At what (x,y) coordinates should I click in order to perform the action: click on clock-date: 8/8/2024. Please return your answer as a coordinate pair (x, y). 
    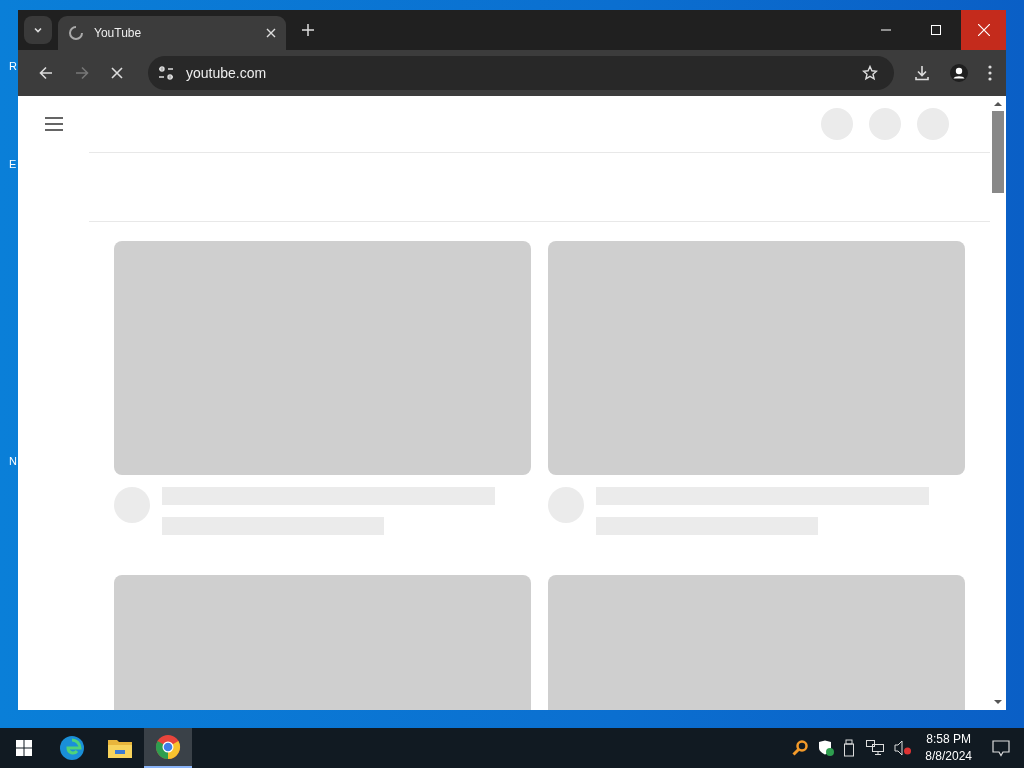
    Looking at the image, I should click on (948, 756).